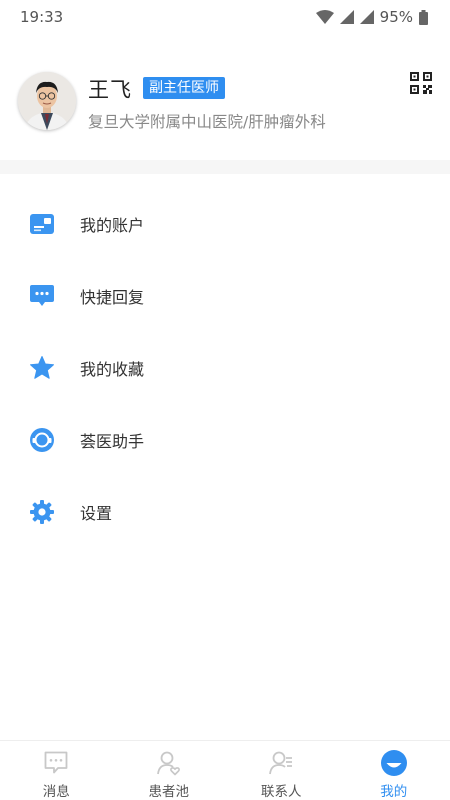  Describe the element at coordinates (42, 296) in the screenshot. I see `chat-bubble-icon` at that location.